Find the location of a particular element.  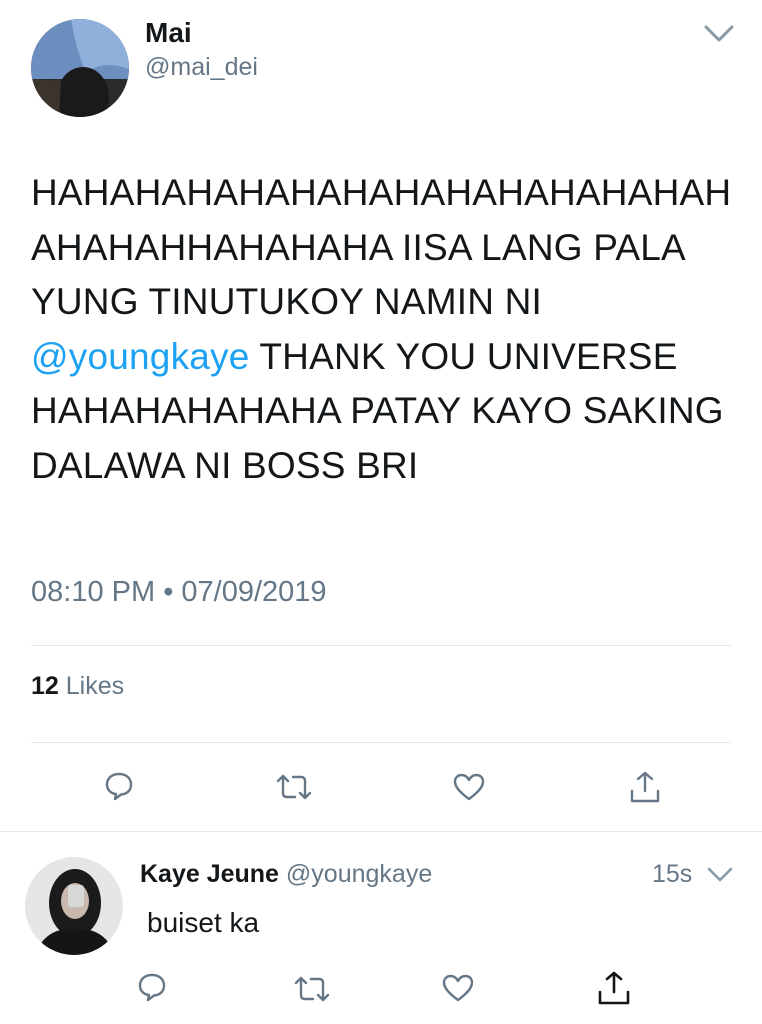

reply-age: 15s is located at coordinates (672, 874).